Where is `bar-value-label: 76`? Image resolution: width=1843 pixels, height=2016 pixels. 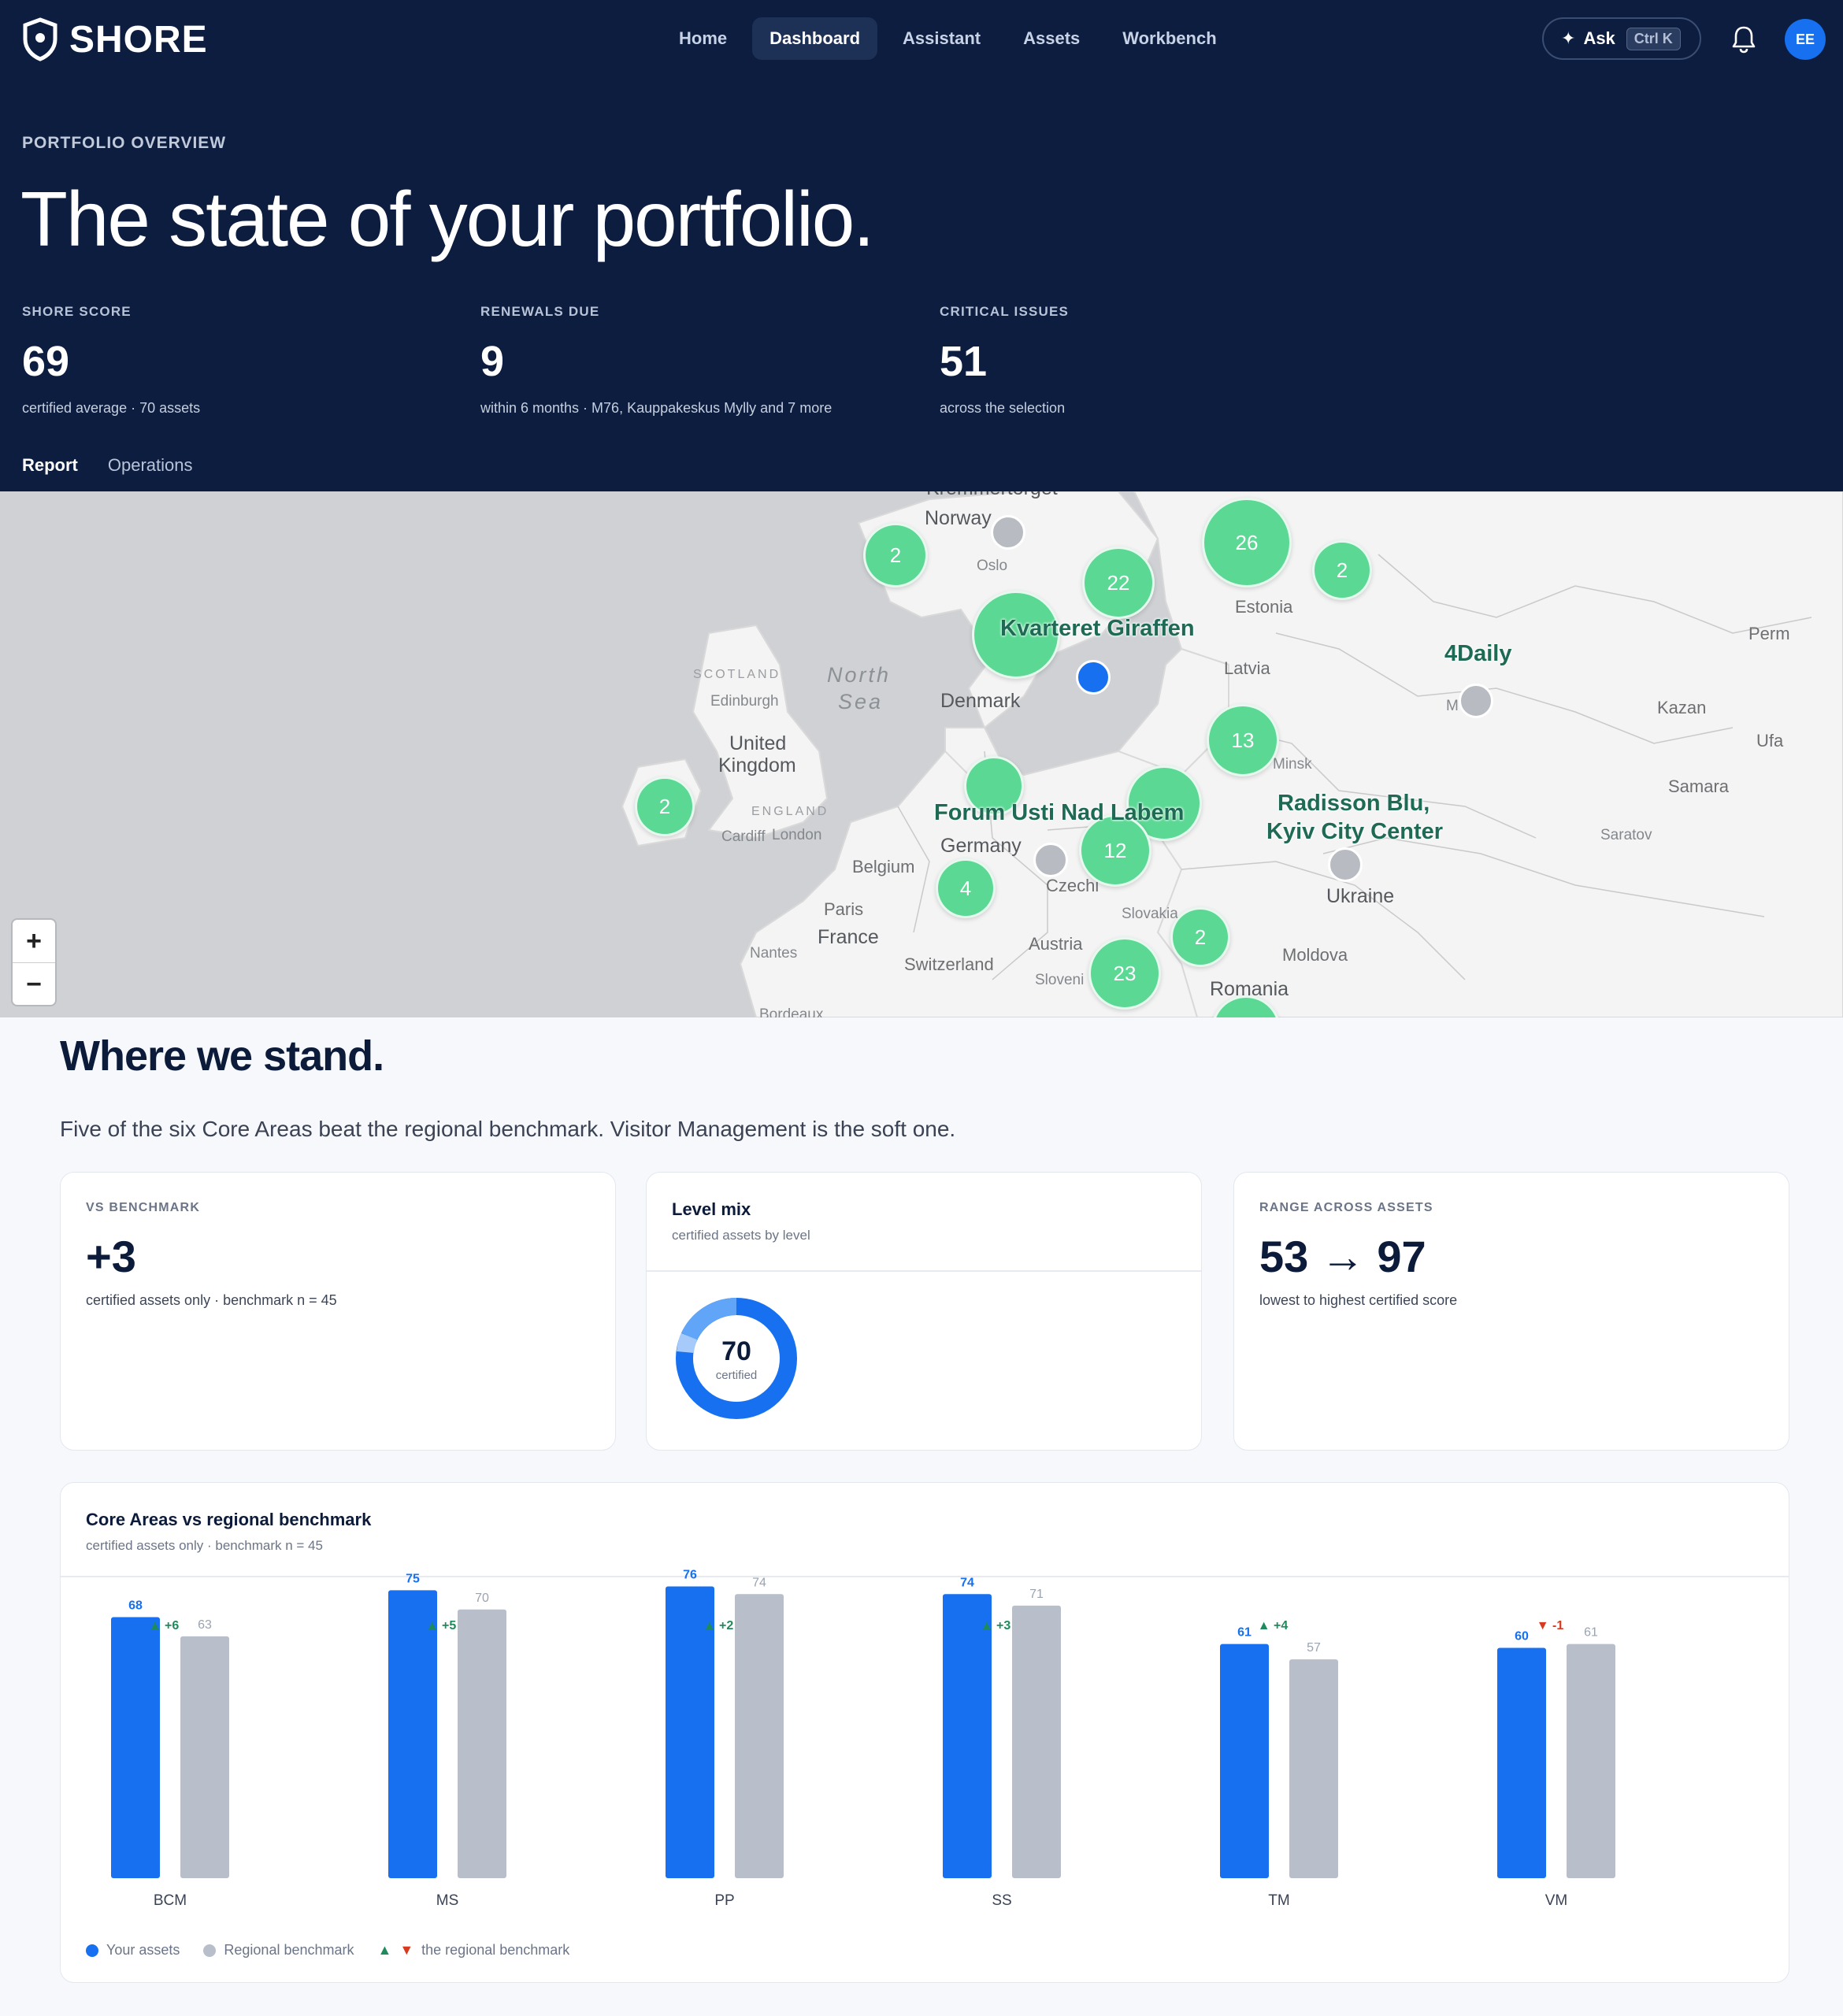 bar-value-label: 76 is located at coordinates (690, 1575).